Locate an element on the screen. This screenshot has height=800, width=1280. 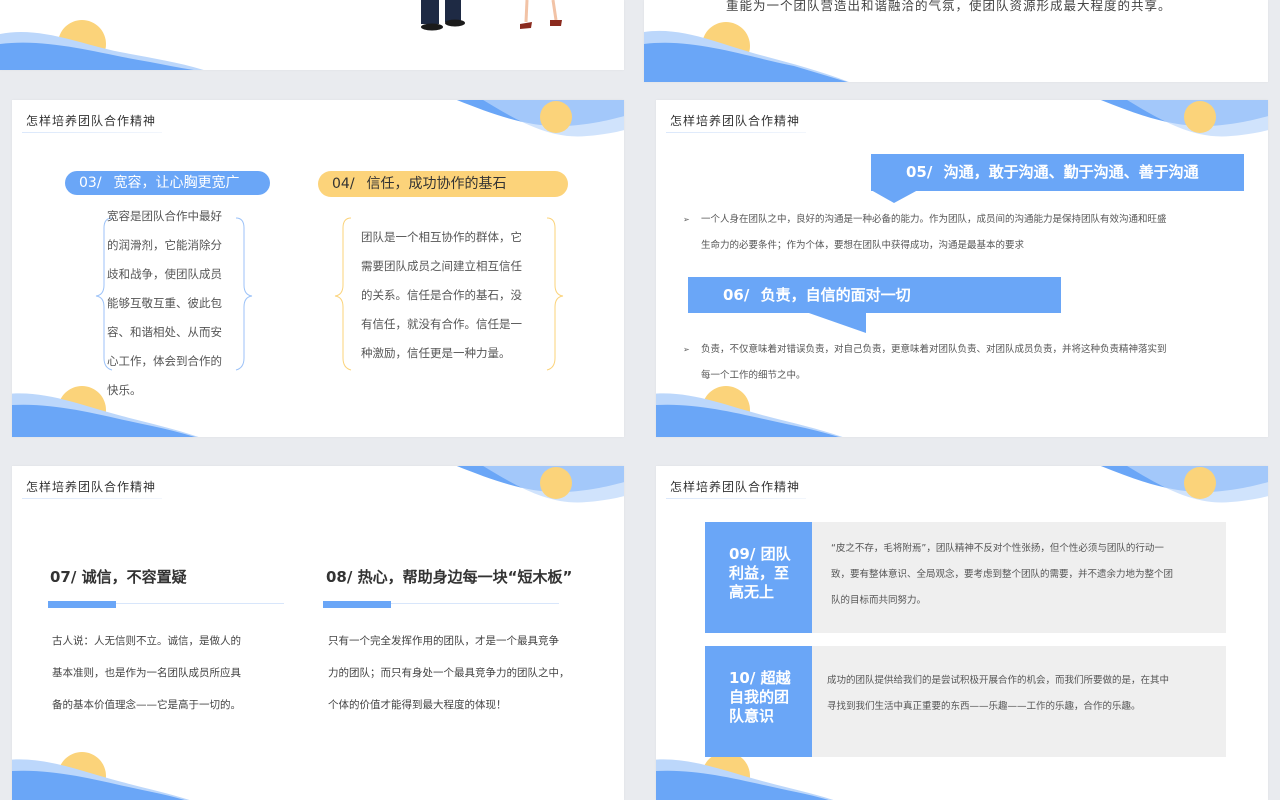
text-line: 种激励，信任更是一种力量。 is located at coordinates (436, 353).